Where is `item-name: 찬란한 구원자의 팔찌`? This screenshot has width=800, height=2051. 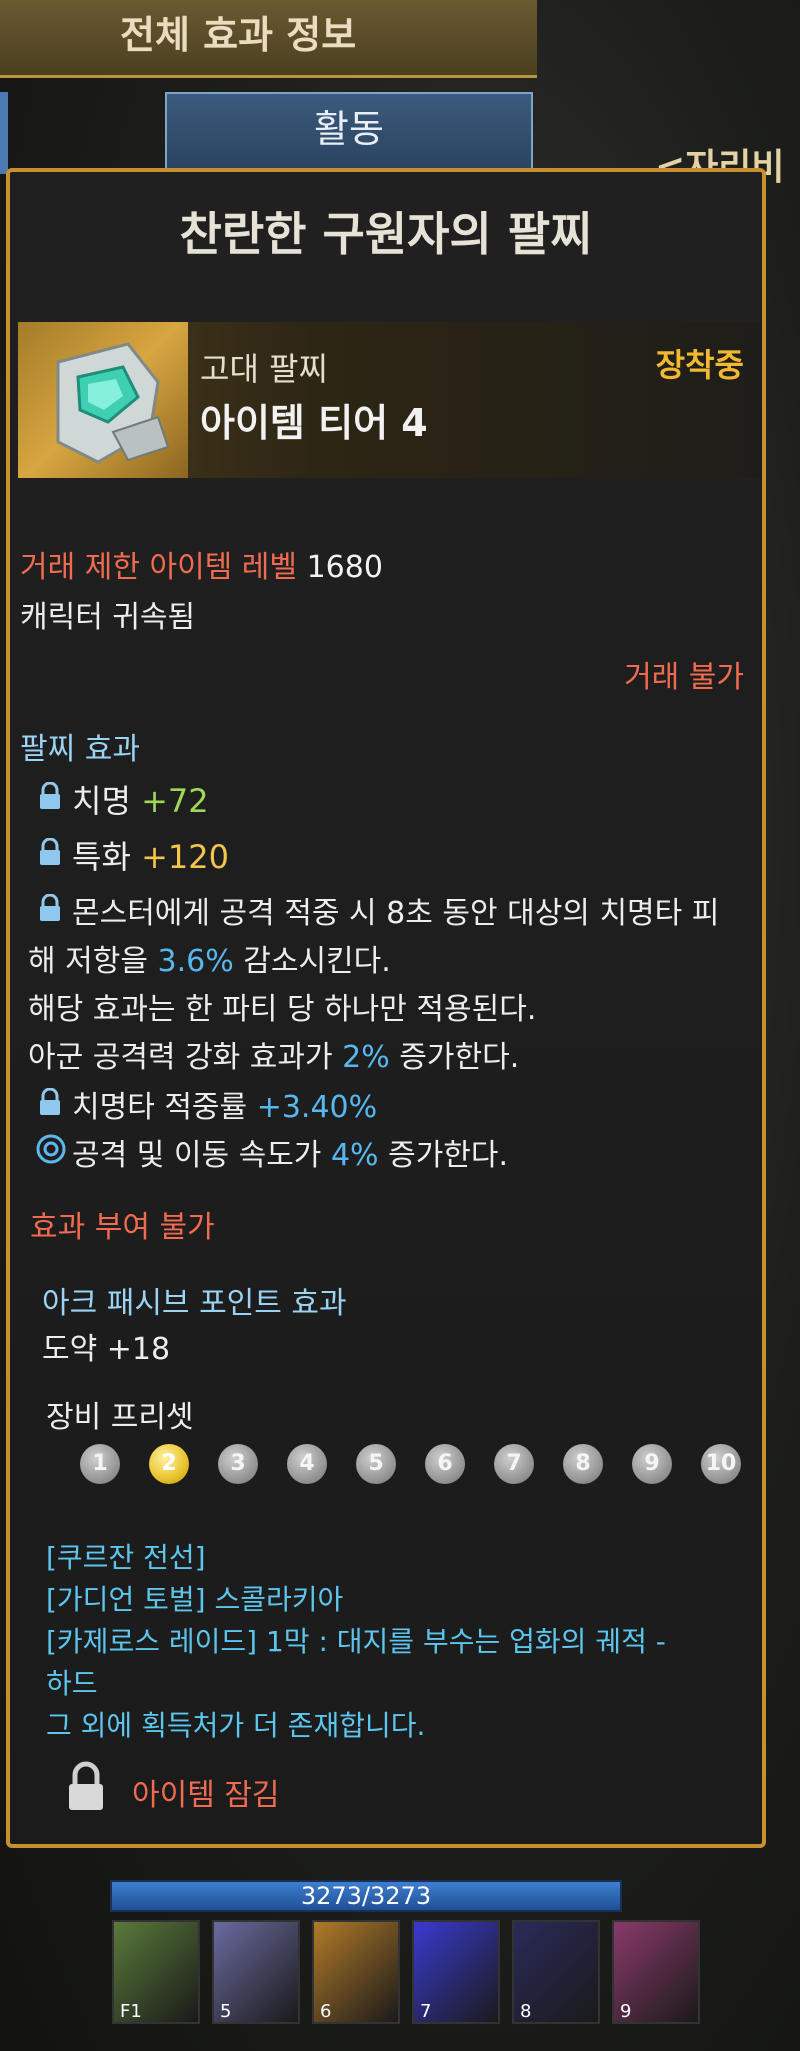
item-name: 찬란한 구원자의 팔찌 is located at coordinates (386, 234).